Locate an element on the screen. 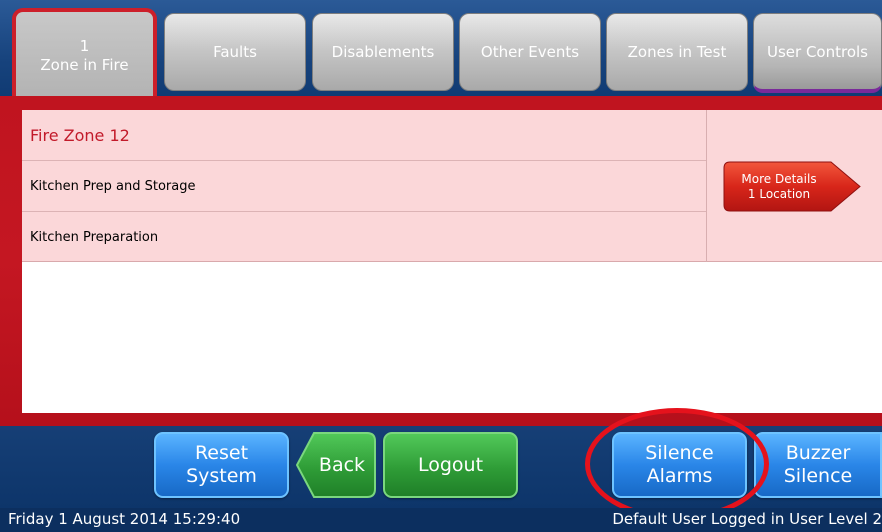 The image size is (882, 532). event-location-1: Kitchen Prep and Storage is located at coordinates (113, 186).